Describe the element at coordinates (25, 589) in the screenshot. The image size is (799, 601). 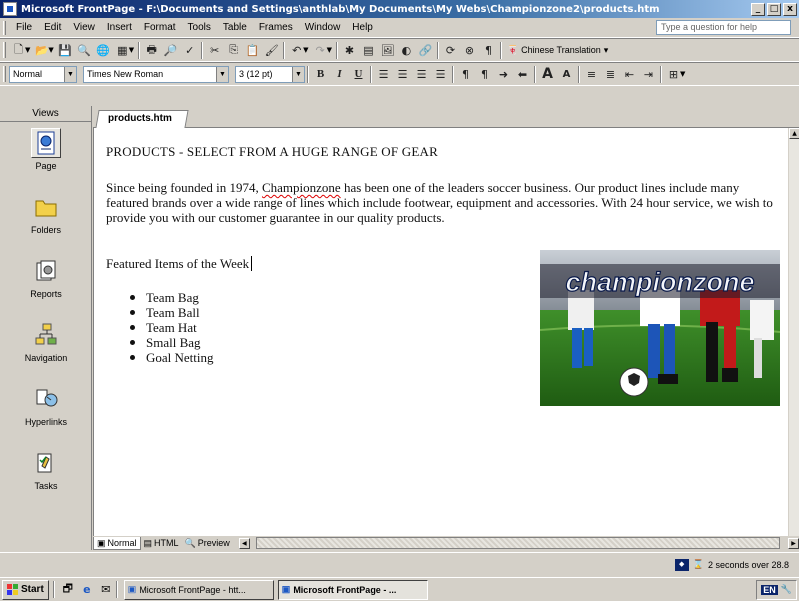
I see `start-button: Start` at that location.